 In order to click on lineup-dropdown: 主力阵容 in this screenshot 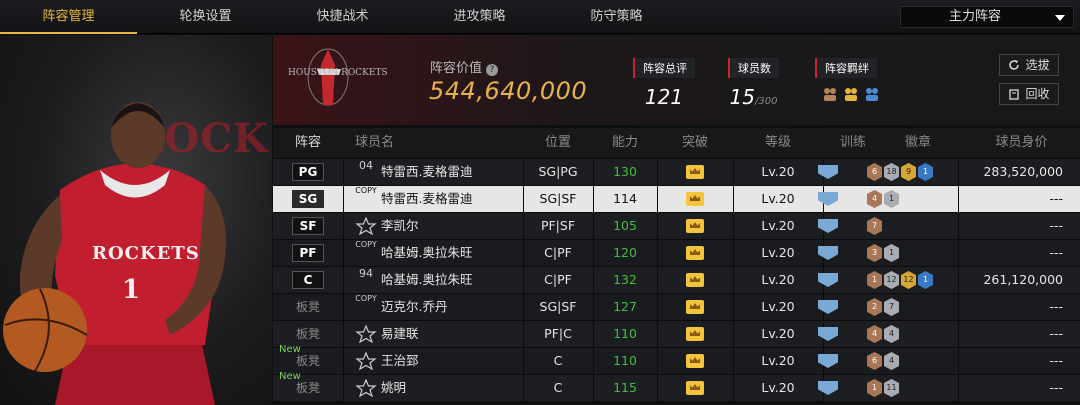, I will do `click(987, 17)`.